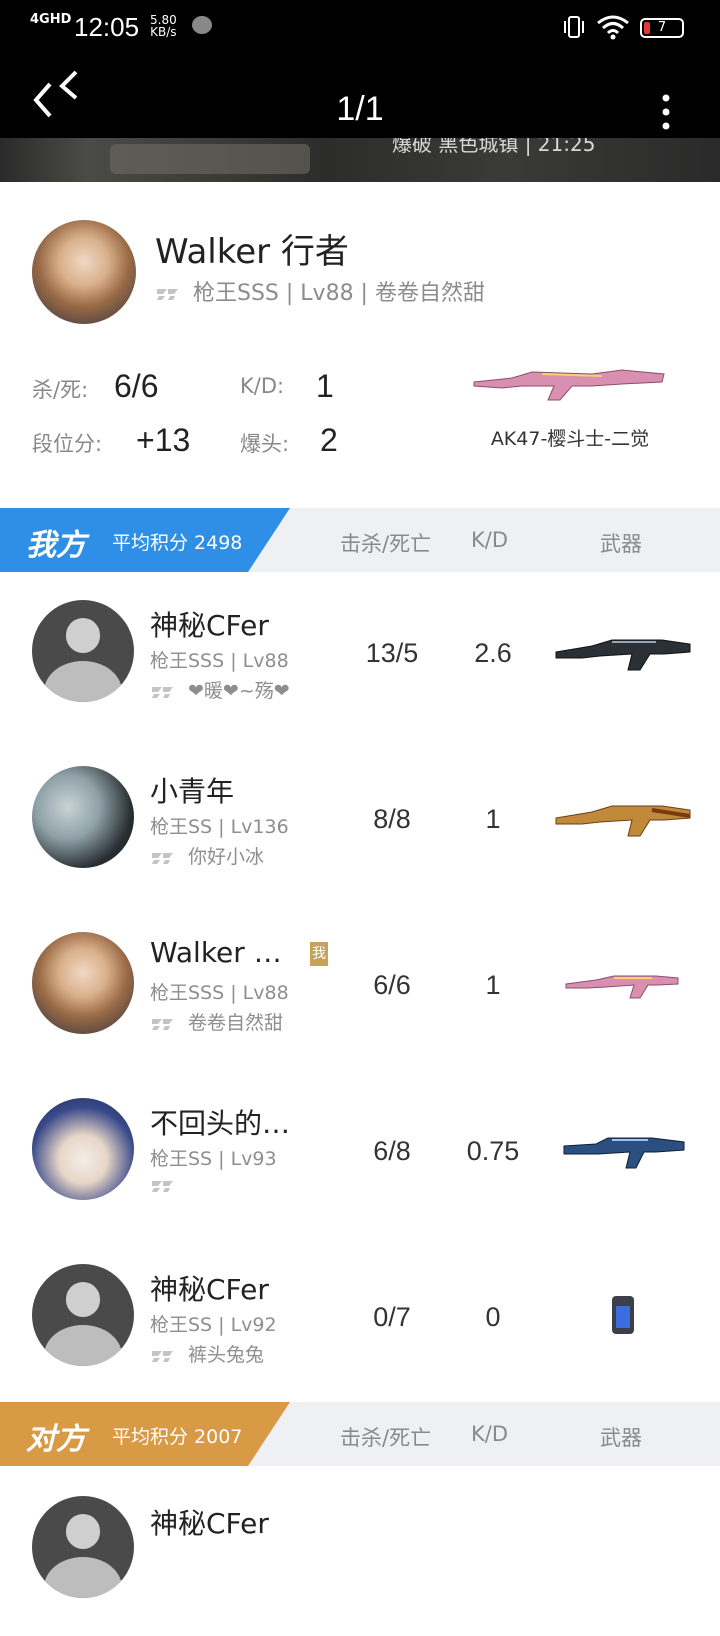 The image size is (720, 1636). What do you see at coordinates (67, 444) in the screenshot?
I see `rank-points-label: 段位分:` at bounding box center [67, 444].